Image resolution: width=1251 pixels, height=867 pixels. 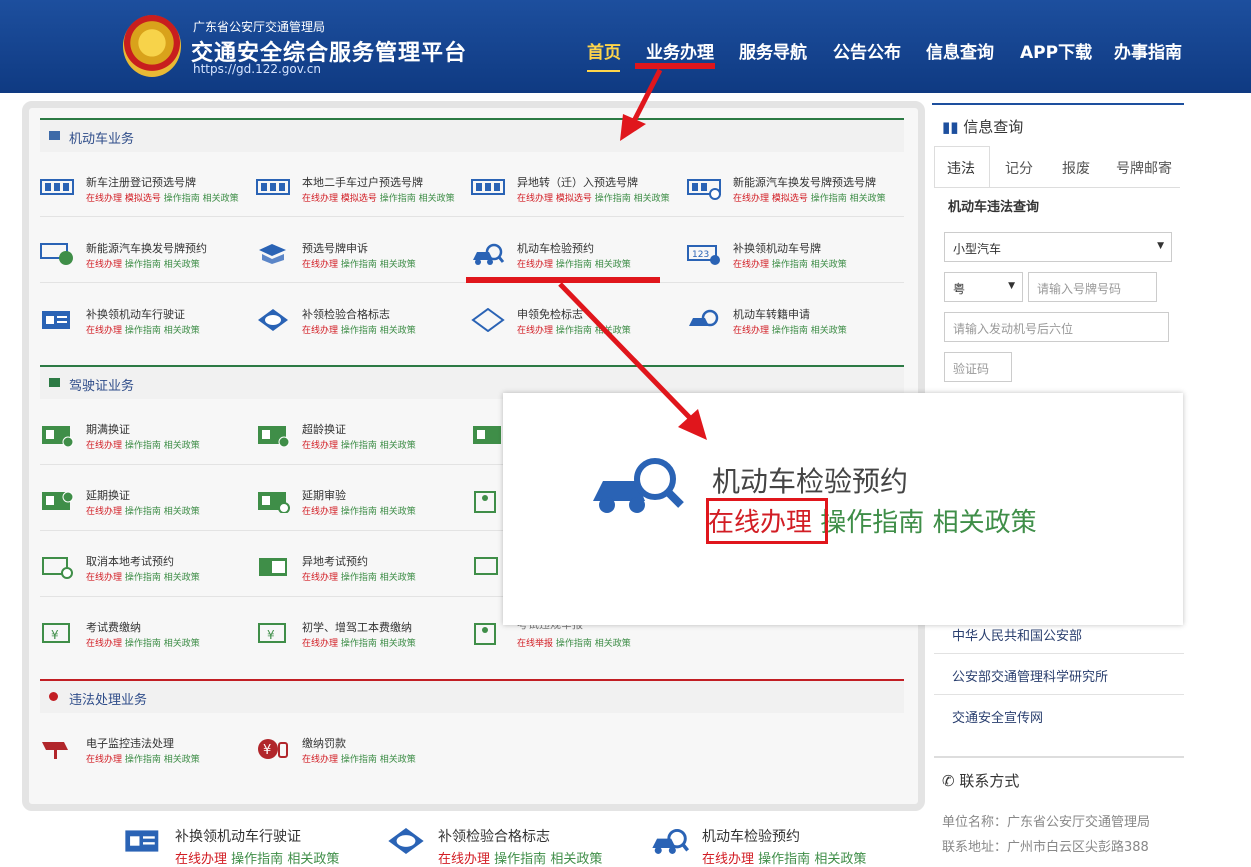 What do you see at coordinates (692, 424) in the screenshot?
I see `arrow-head` at bounding box center [692, 424].